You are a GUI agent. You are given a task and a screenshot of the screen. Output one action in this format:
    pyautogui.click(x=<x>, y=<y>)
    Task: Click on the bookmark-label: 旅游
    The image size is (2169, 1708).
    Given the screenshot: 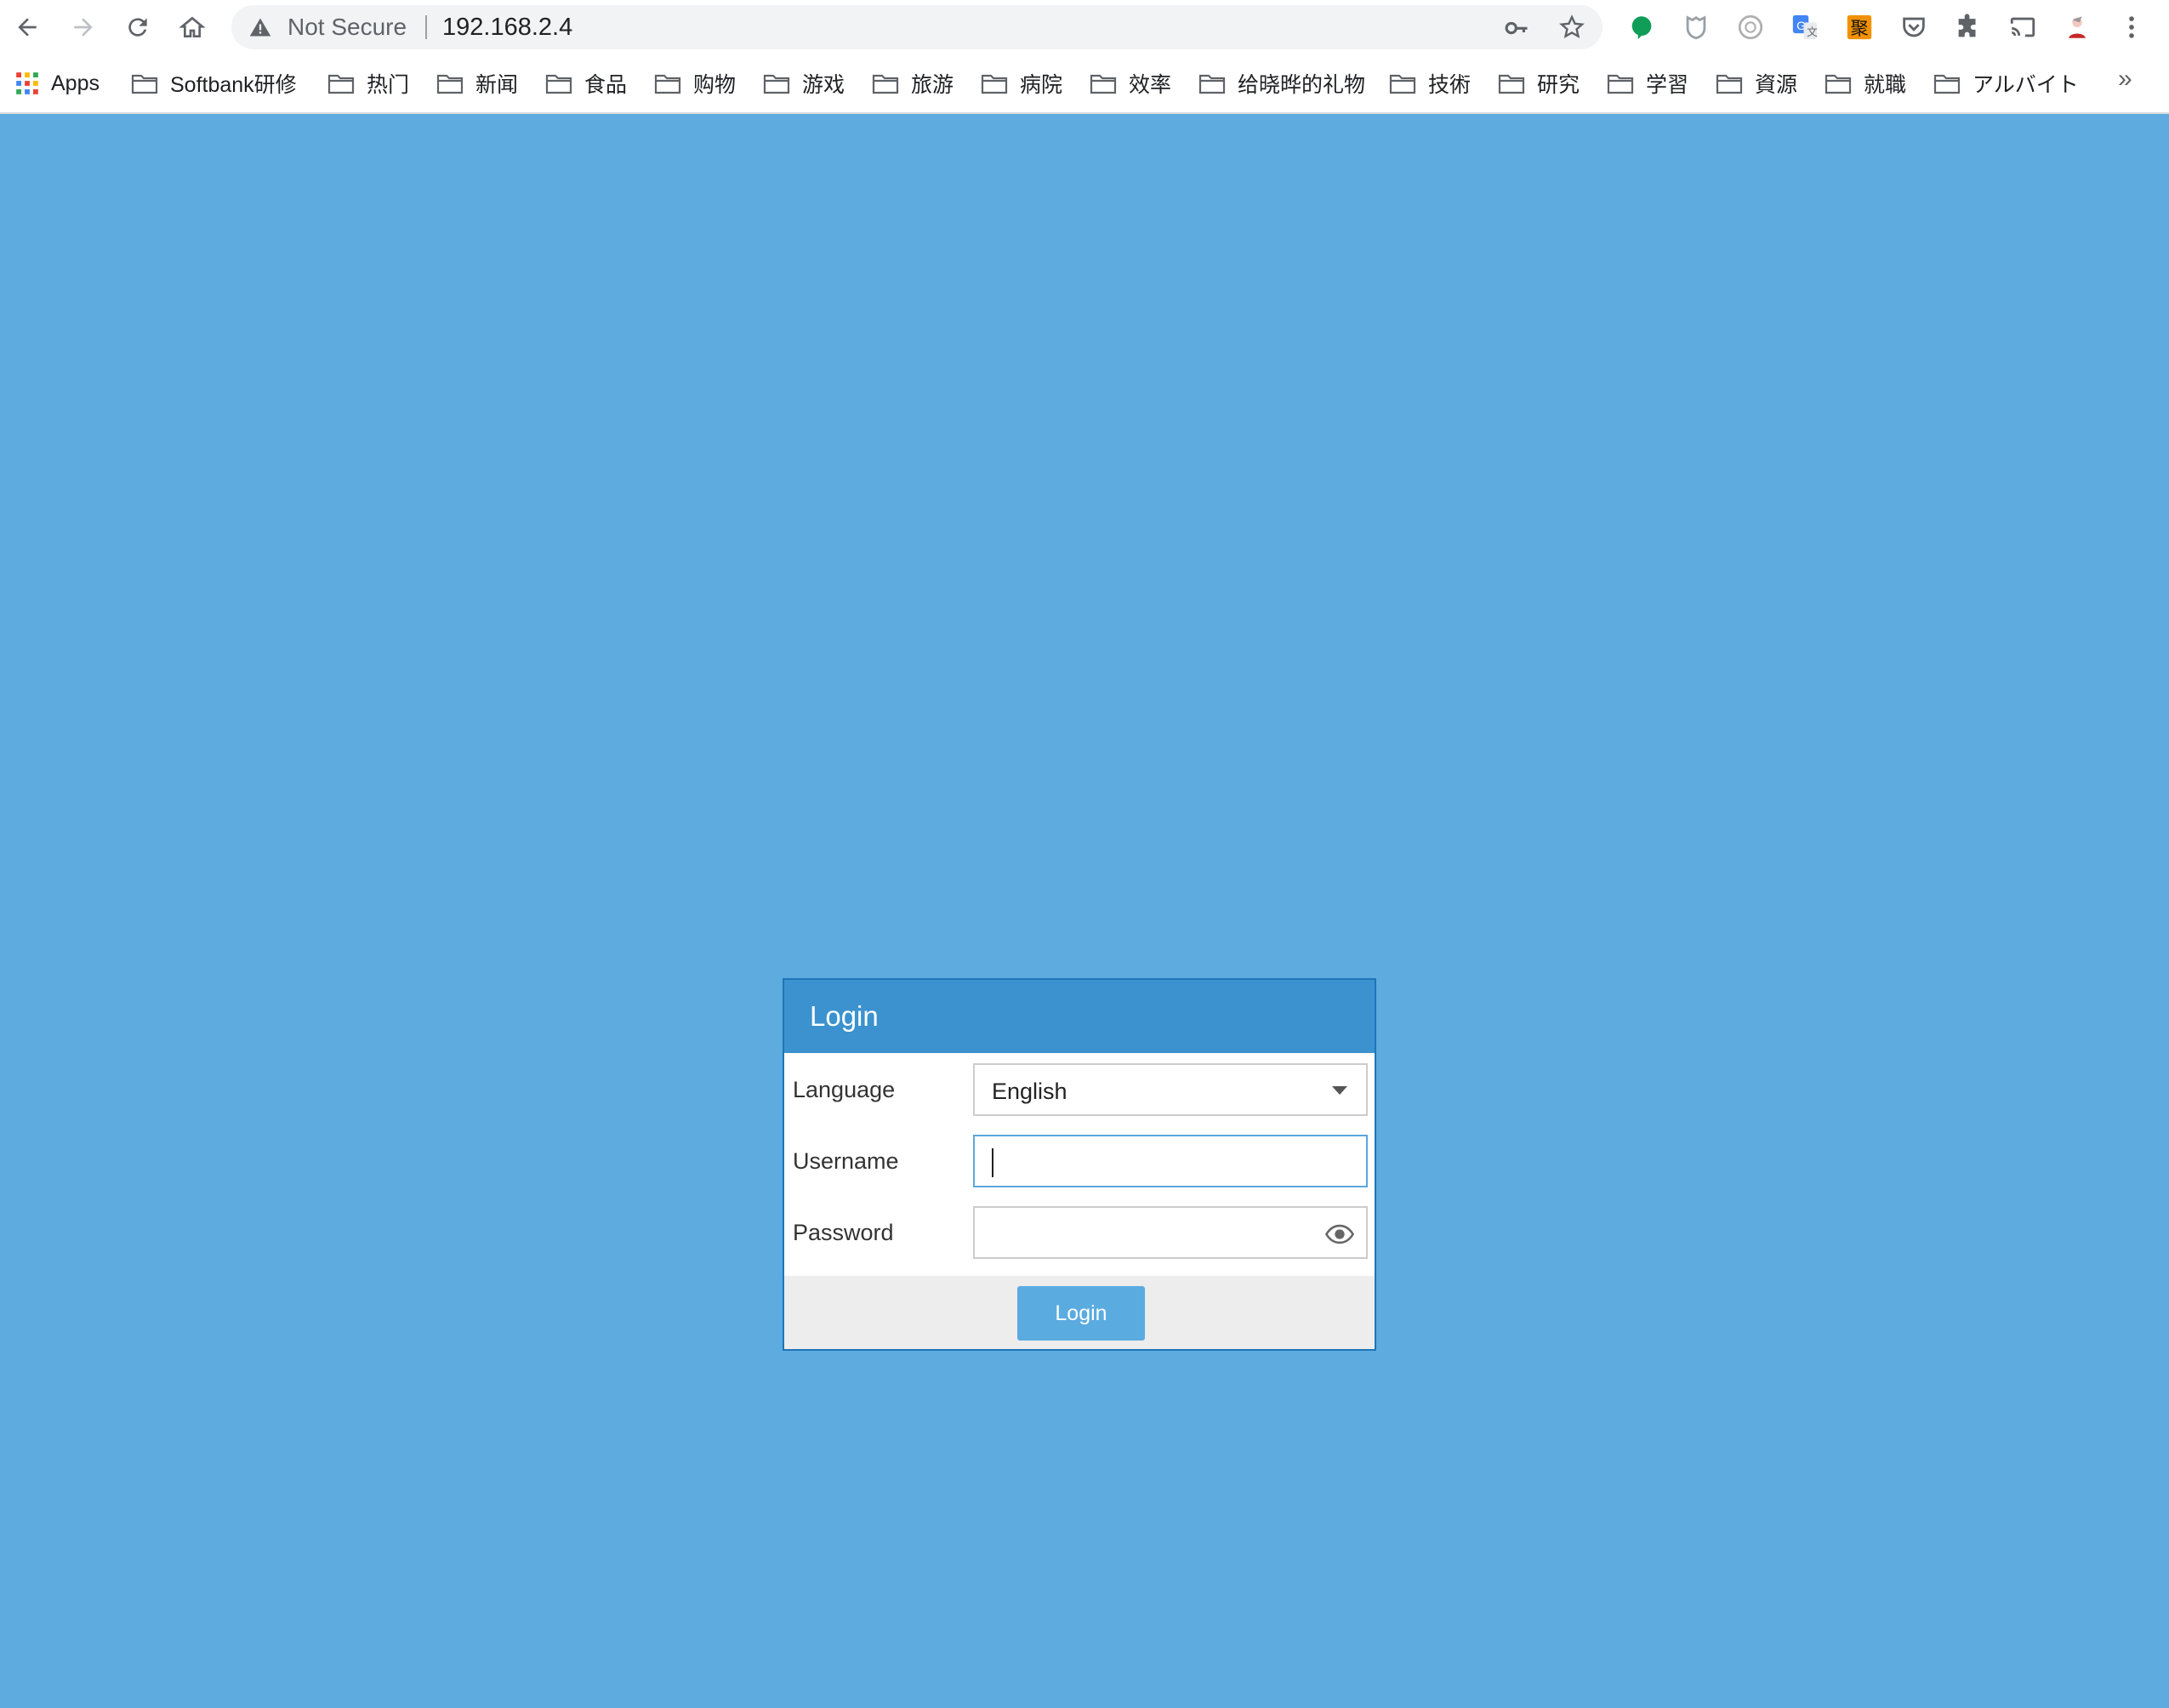 What is the action you would take?
    pyautogui.click(x=933, y=85)
    